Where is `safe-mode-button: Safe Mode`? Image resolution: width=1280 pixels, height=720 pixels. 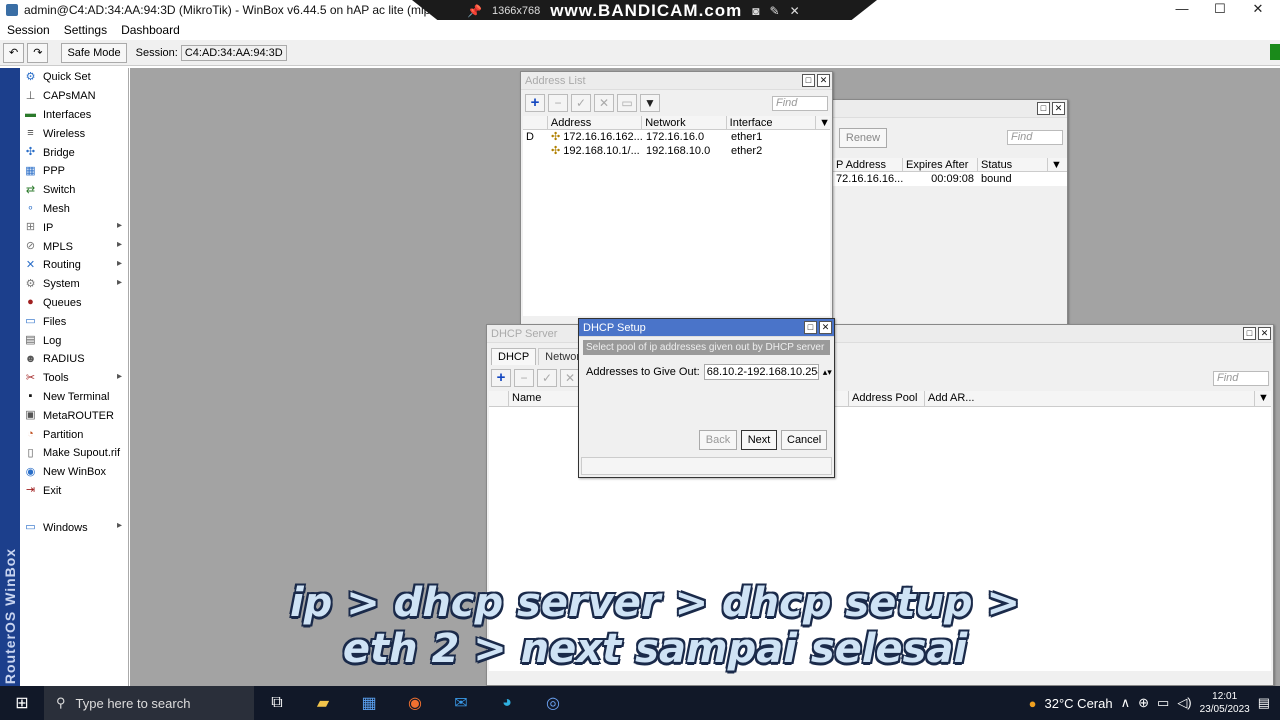 safe-mode-button: Safe Mode is located at coordinates (94, 52).